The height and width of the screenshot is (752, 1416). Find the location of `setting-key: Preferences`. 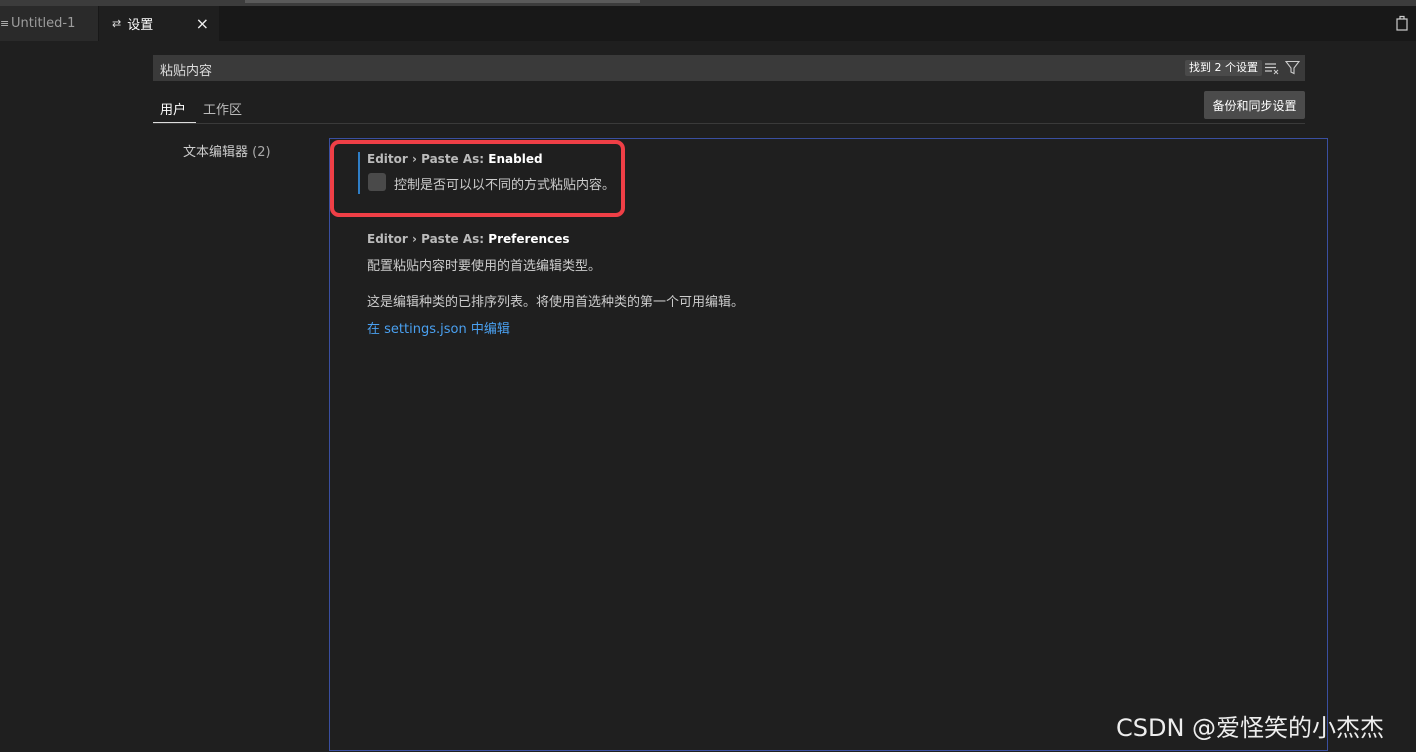

setting-key: Preferences is located at coordinates (529, 239).